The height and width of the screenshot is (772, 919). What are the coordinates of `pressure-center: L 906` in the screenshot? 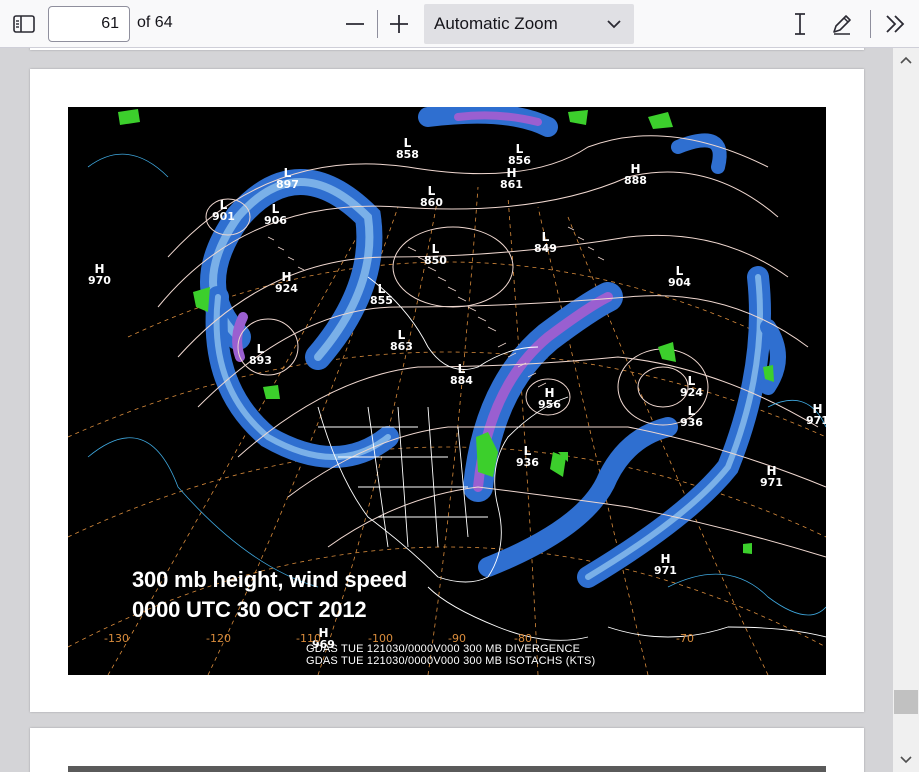 It's located at (275, 214).